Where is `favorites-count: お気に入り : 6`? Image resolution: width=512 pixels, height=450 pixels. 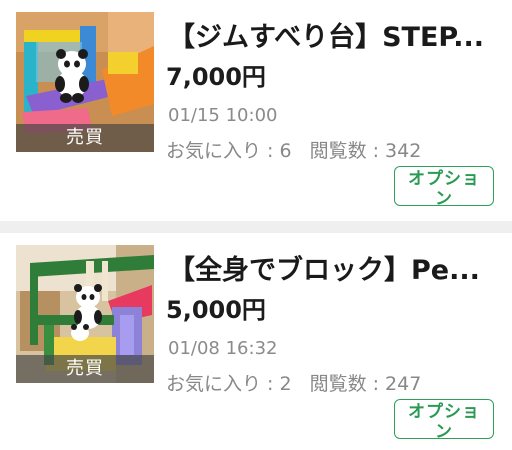
favorites-count: お気に入り : 6 is located at coordinates (229, 151).